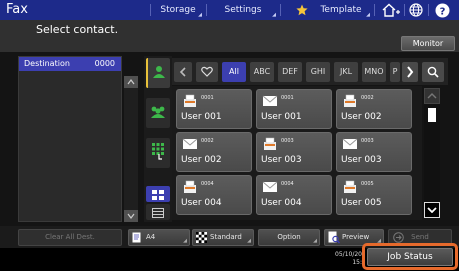 Image resolution: width=459 pixels, height=271 pixels. Describe the element at coordinates (178, 10) in the screenshot. I see `tab-storage: Storage ◢` at that location.